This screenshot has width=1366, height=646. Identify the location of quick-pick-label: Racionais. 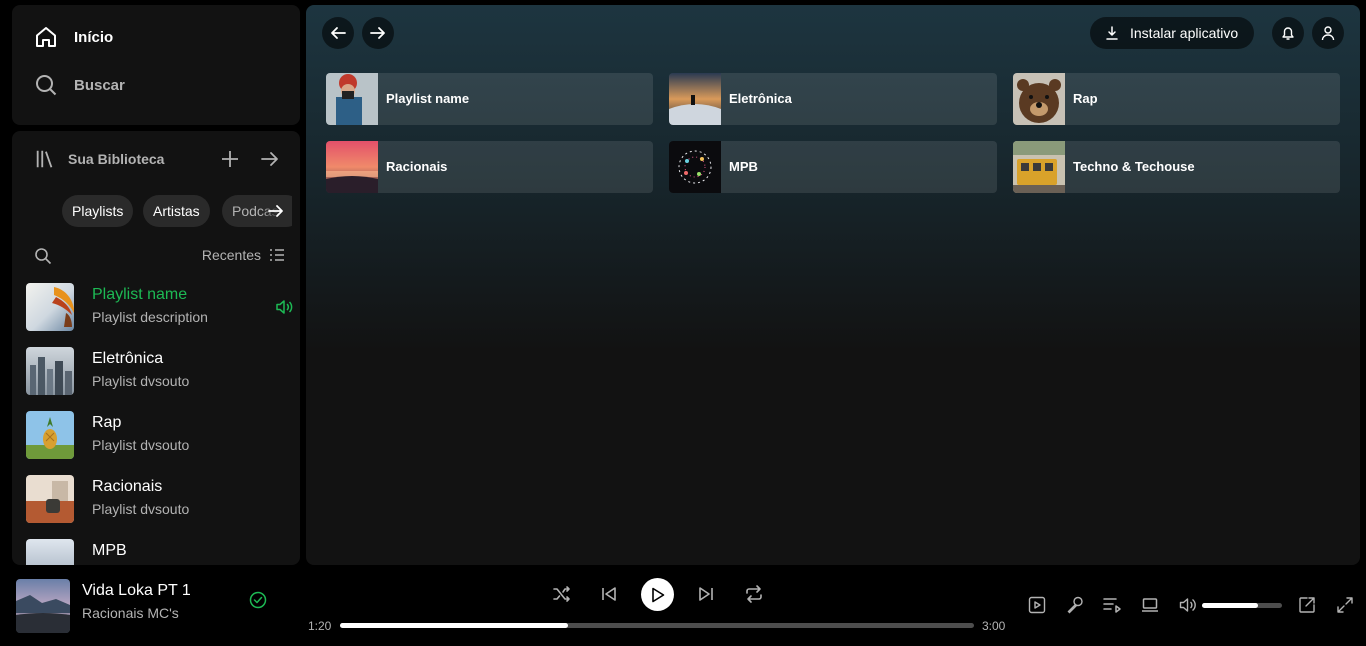
(417, 166).